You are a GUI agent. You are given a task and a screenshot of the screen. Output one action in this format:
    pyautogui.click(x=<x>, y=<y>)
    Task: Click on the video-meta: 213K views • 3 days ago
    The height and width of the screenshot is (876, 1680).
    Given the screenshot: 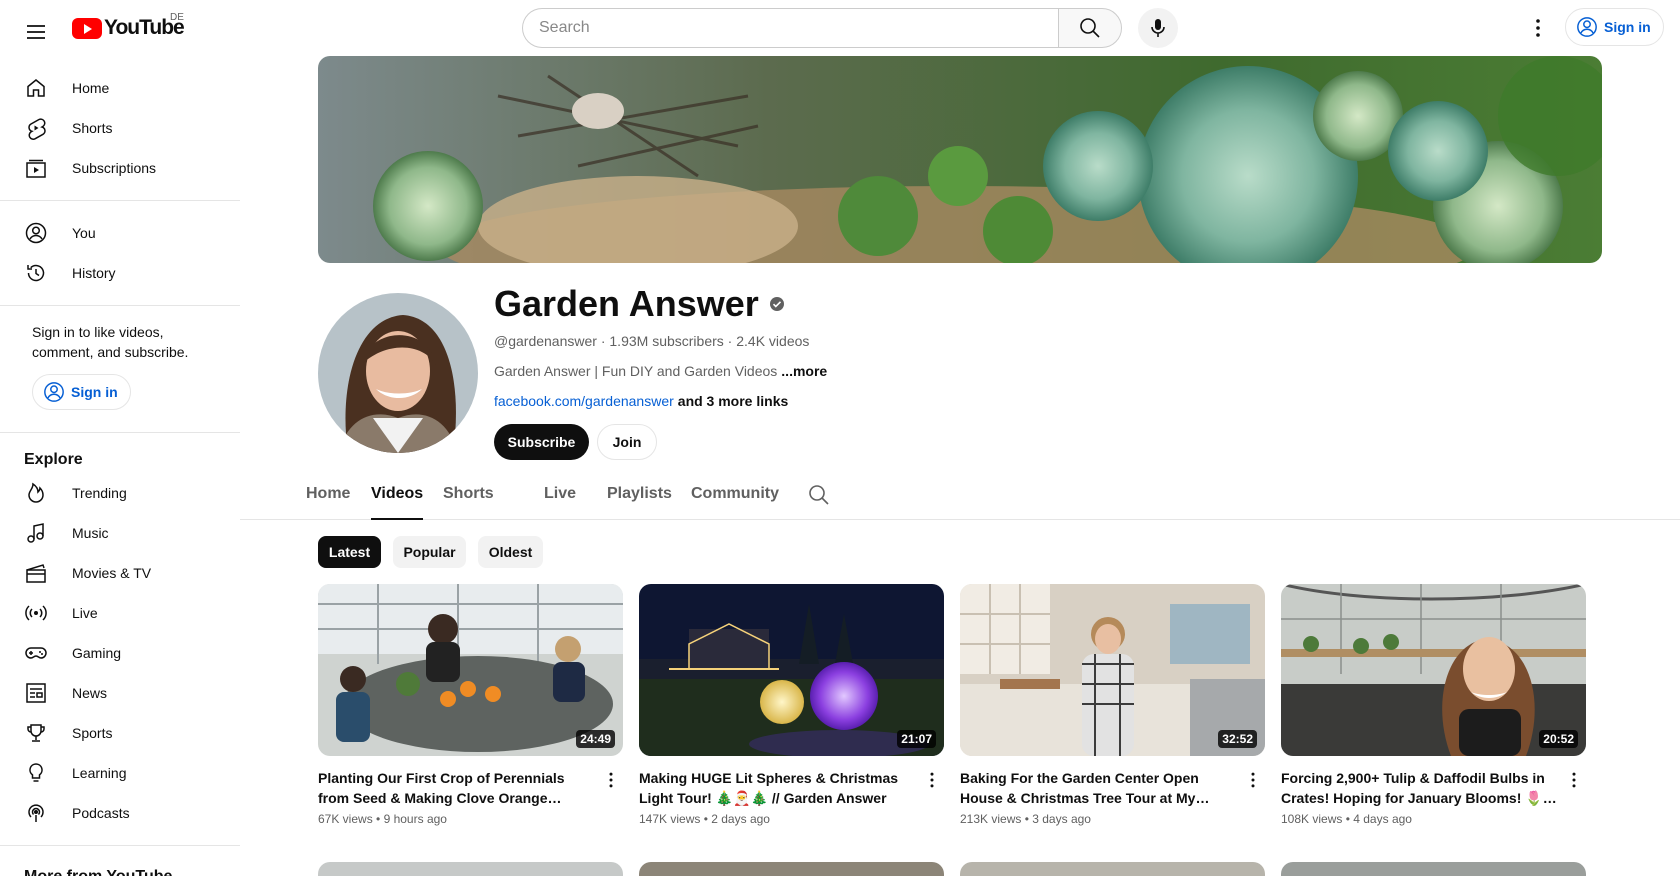 What is the action you would take?
    pyautogui.click(x=1025, y=819)
    